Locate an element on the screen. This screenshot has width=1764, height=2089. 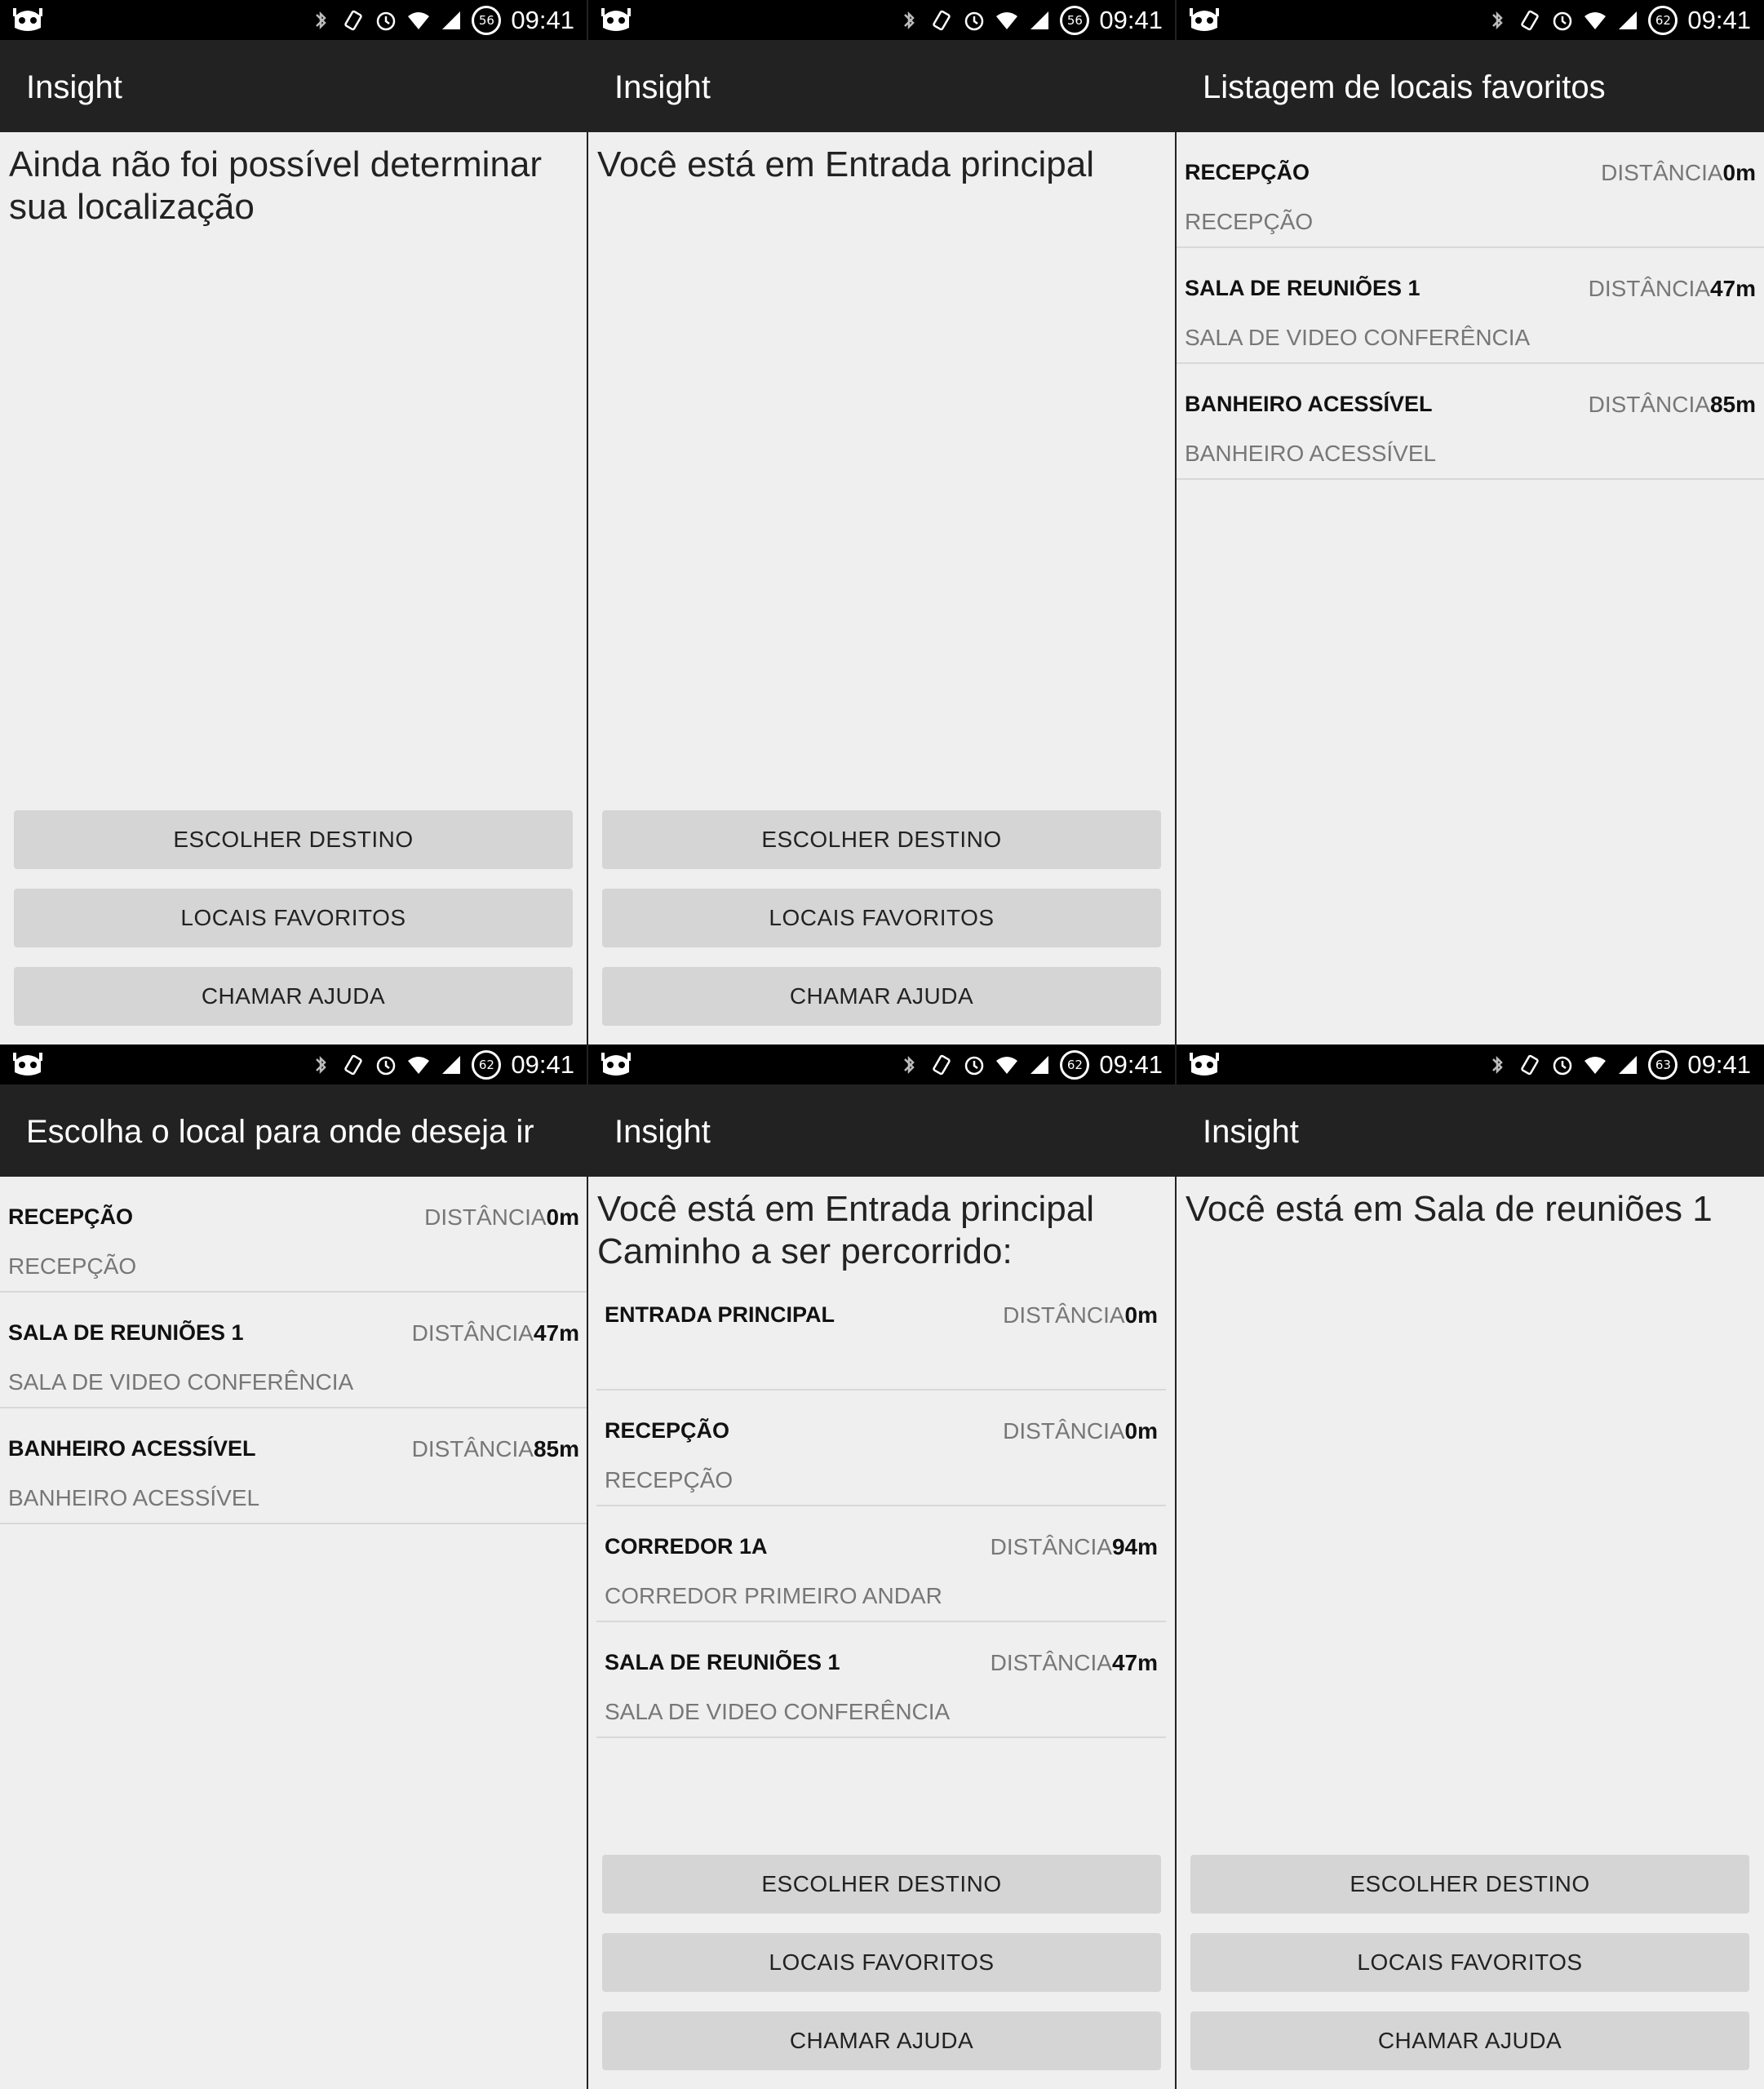
action-bar: Listagem de locais favoritos is located at coordinates (1470, 86).